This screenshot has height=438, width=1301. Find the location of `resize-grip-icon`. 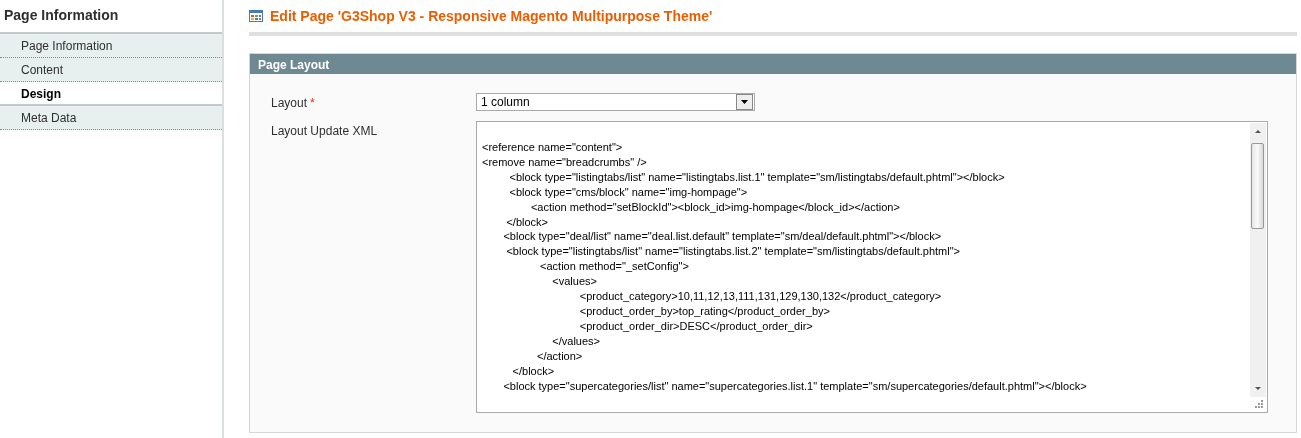

resize-grip-icon is located at coordinates (1259, 404).